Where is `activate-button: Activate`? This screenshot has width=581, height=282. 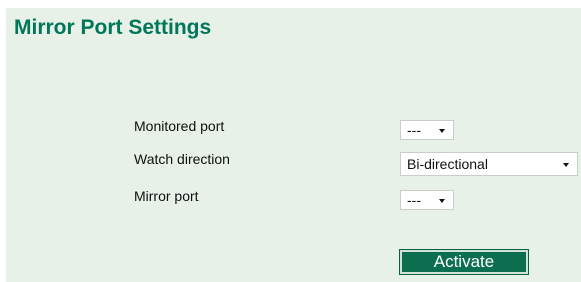 activate-button: Activate is located at coordinates (464, 262).